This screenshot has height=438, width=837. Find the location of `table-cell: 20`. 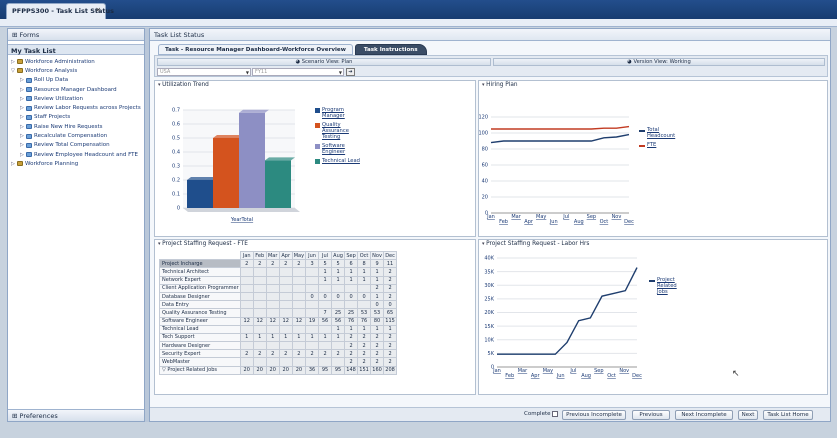

table-cell: 20 is located at coordinates (285, 370).